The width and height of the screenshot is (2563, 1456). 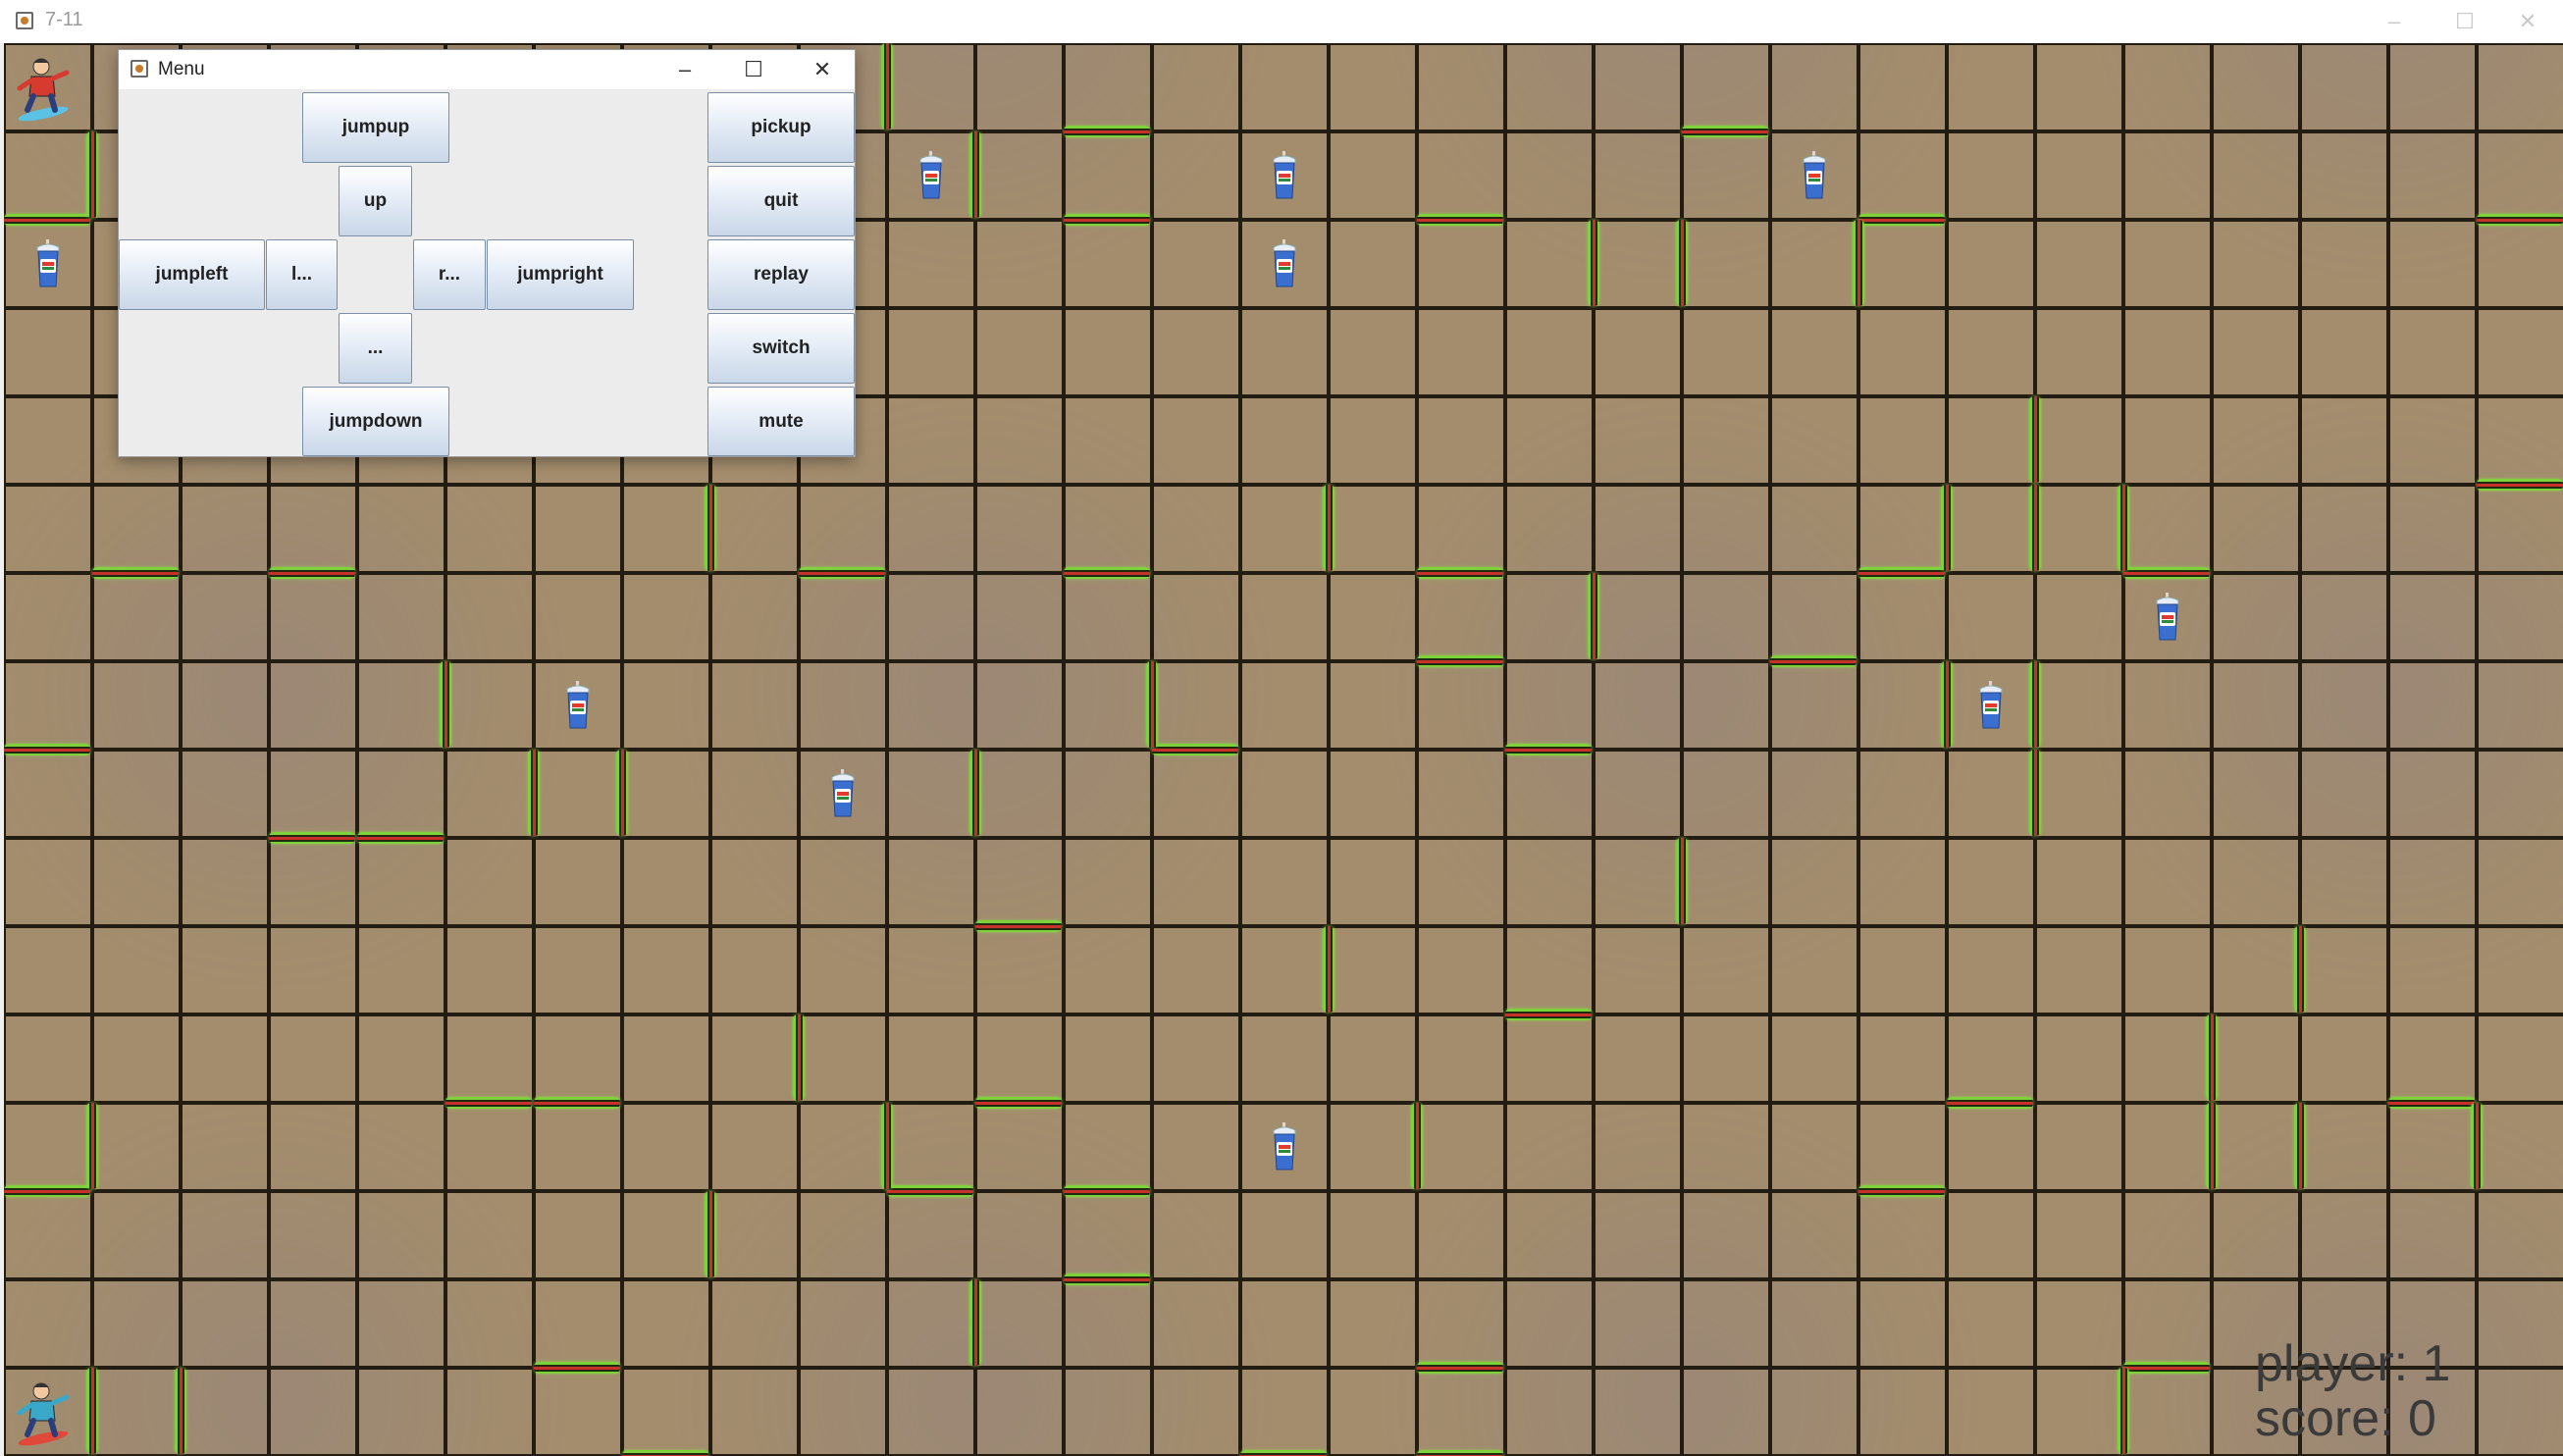 What do you see at coordinates (375, 127) in the screenshot?
I see `jumpup-button: jumpup` at bounding box center [375, 127].